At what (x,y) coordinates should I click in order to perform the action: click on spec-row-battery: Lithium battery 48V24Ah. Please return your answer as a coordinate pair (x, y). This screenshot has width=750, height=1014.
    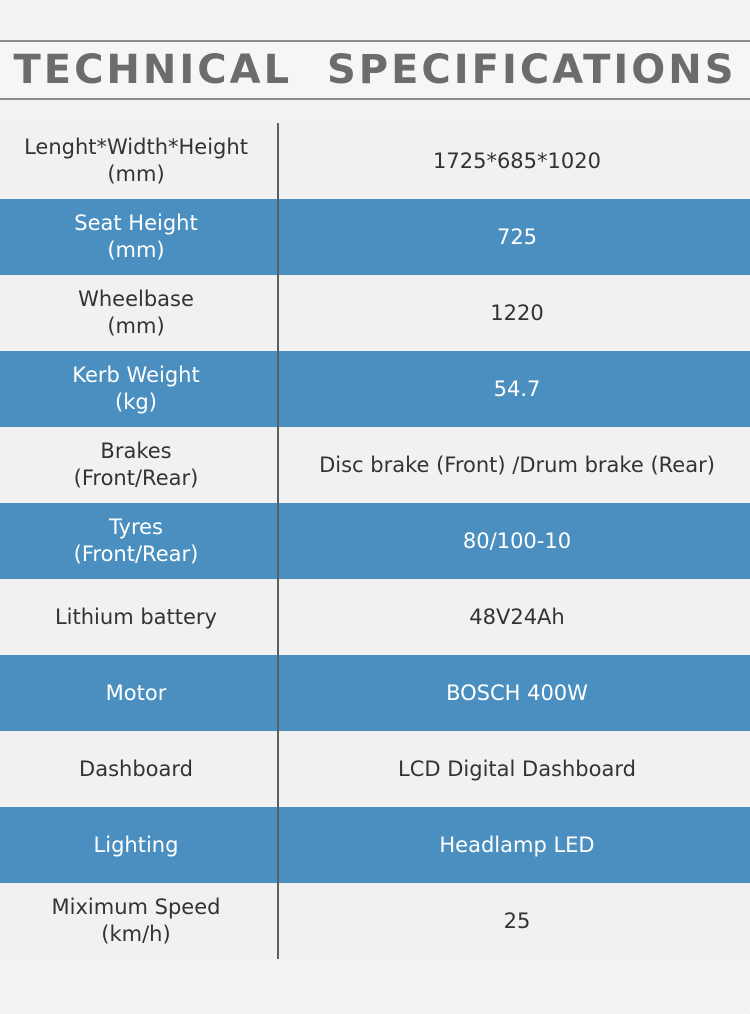
    Looking at the image, I should click on (375, 617).